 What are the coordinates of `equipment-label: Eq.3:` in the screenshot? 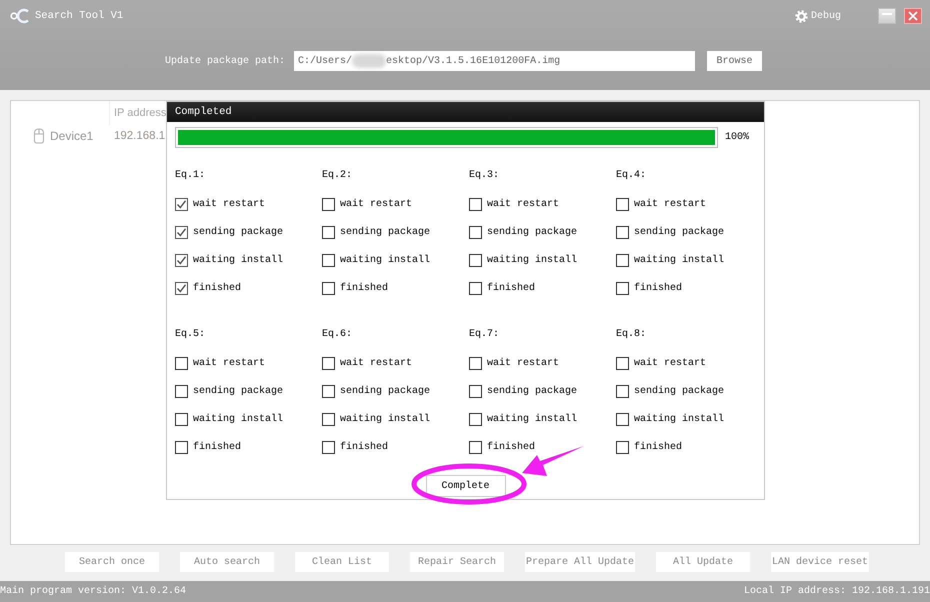 It's located at (484, 176).